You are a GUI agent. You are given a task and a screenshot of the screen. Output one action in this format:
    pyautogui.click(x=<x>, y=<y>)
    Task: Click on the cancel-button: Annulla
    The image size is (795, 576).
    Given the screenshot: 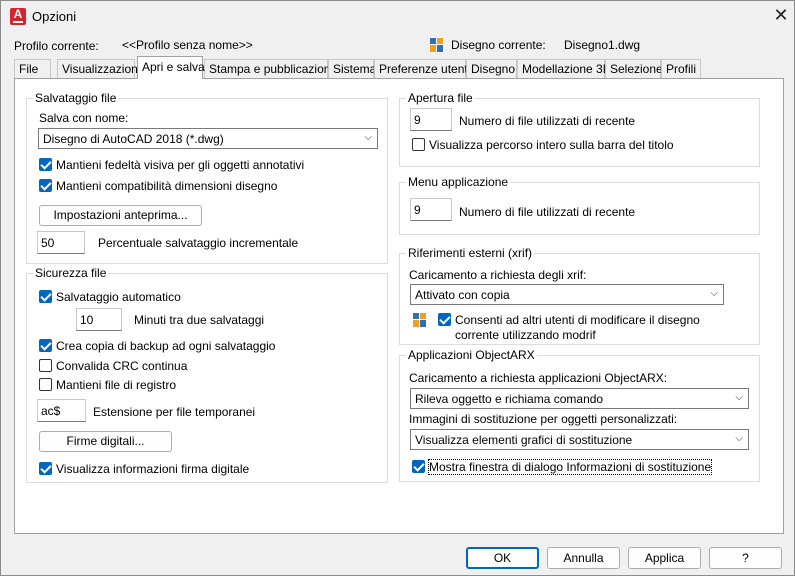 What is the action you would take?
    pyautogui.click(x=583, y=558)
    